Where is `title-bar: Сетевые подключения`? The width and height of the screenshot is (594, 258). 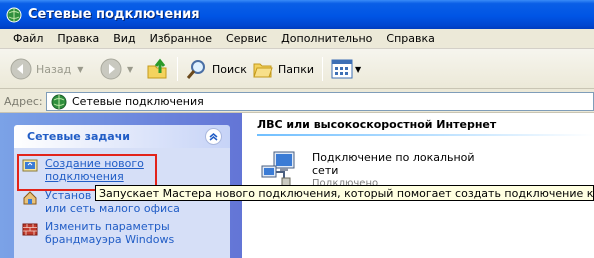
title-bar: Сетевые подключения is located at coordinates (297, 14).